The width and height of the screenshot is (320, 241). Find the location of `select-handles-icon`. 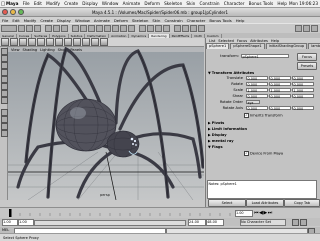

select-handles-icon is located at coordinates (75, 28).